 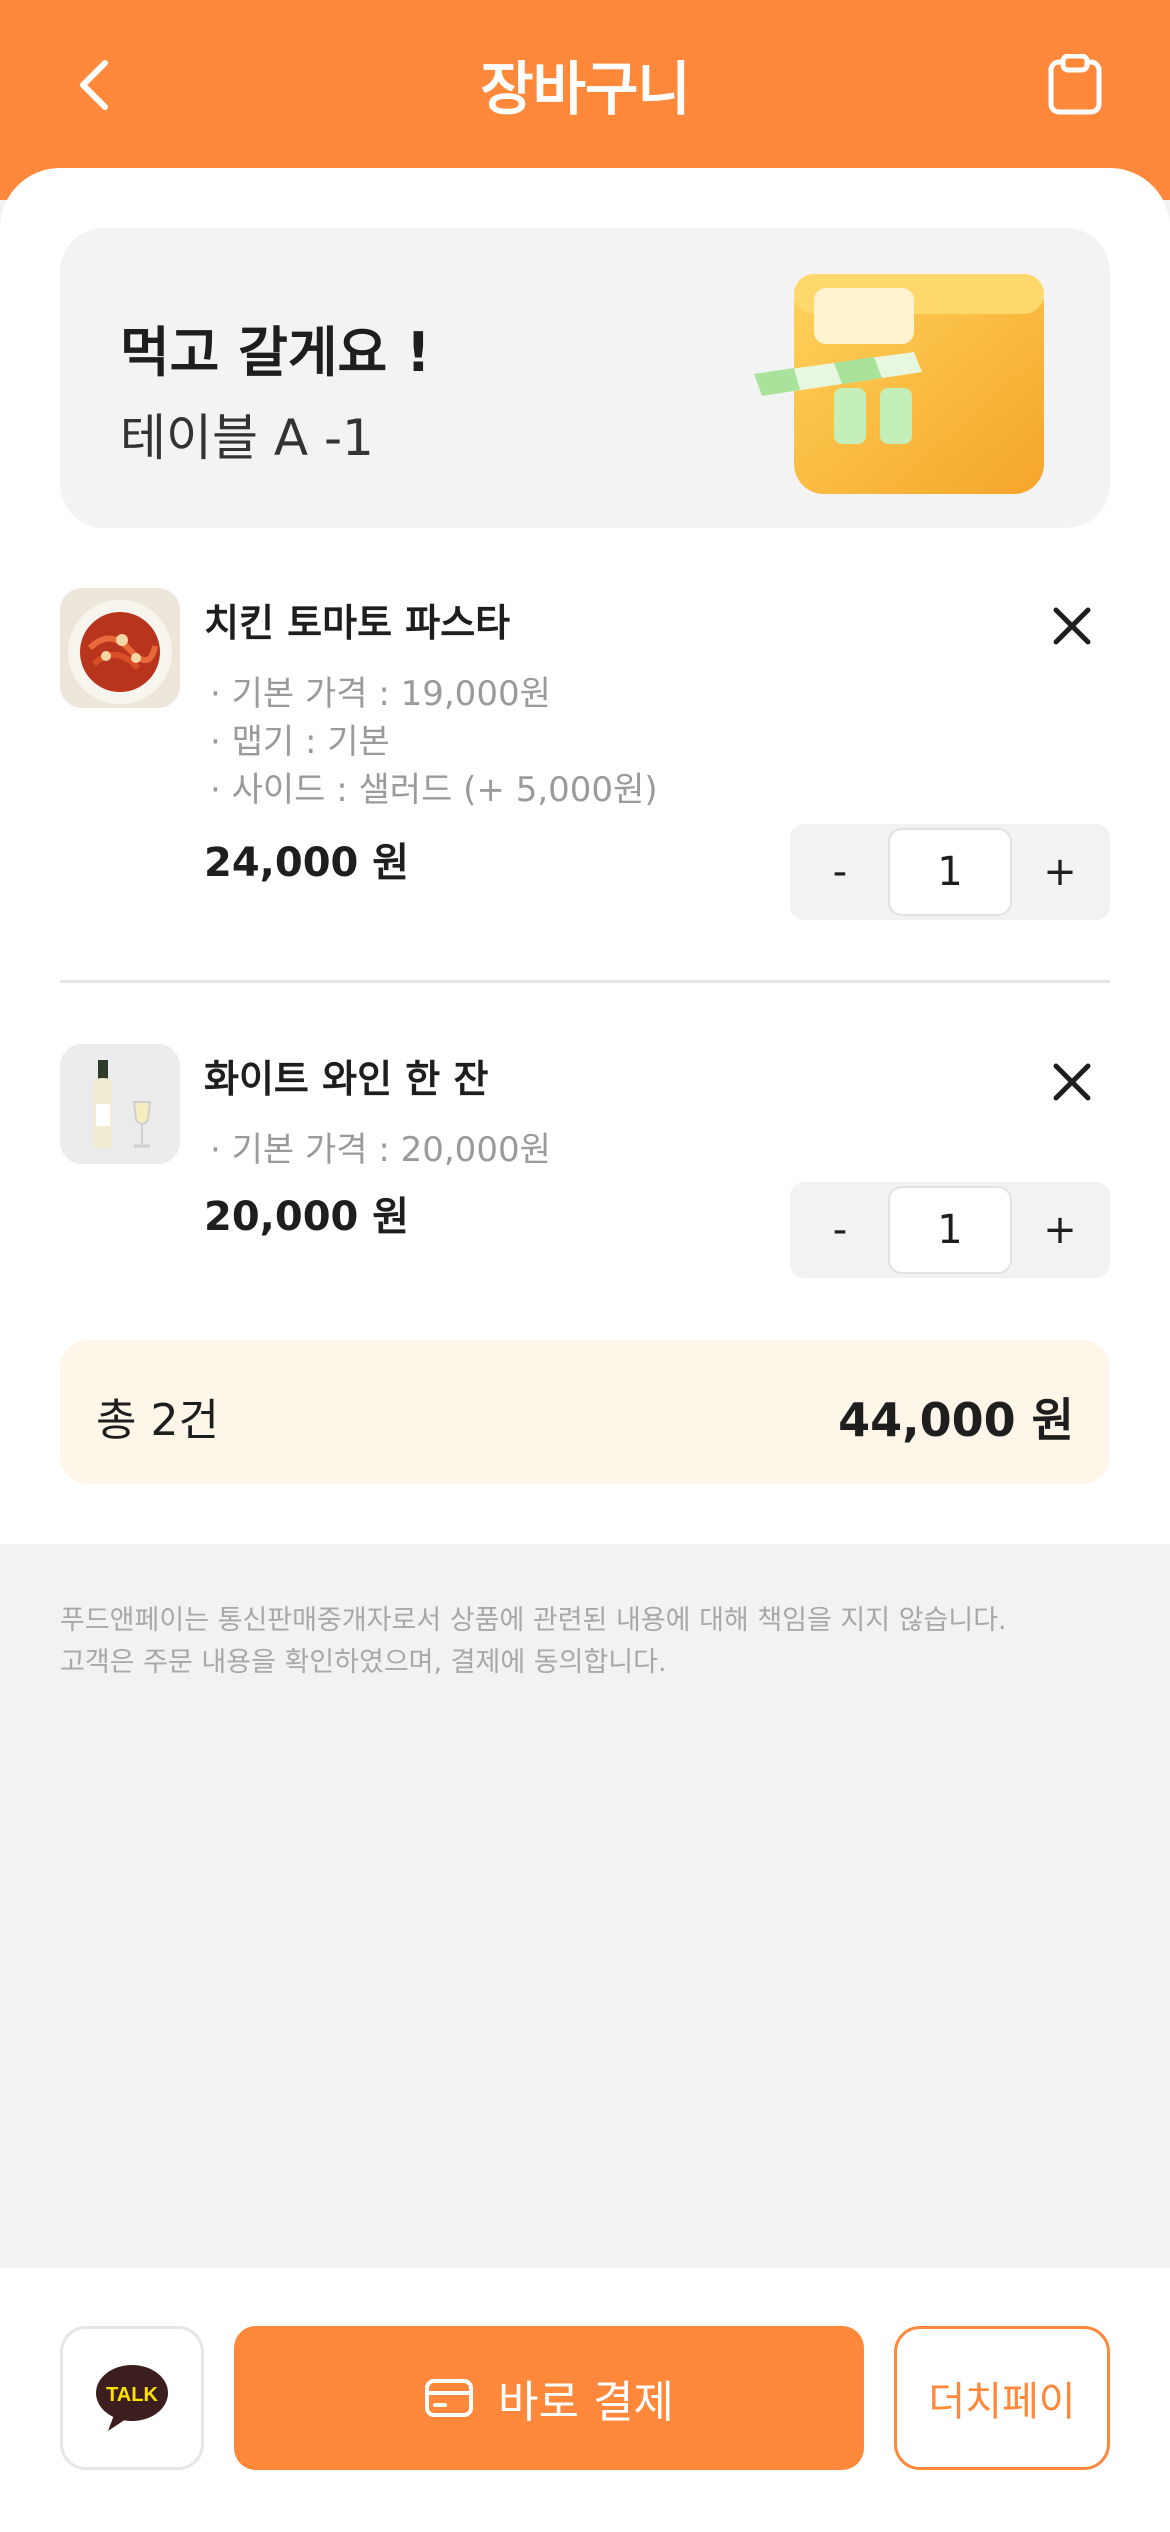 What do you see at coordinates (120, 648) in the screenshot?
I see `pasta-thumbnail` at bounding box center [120, 648].